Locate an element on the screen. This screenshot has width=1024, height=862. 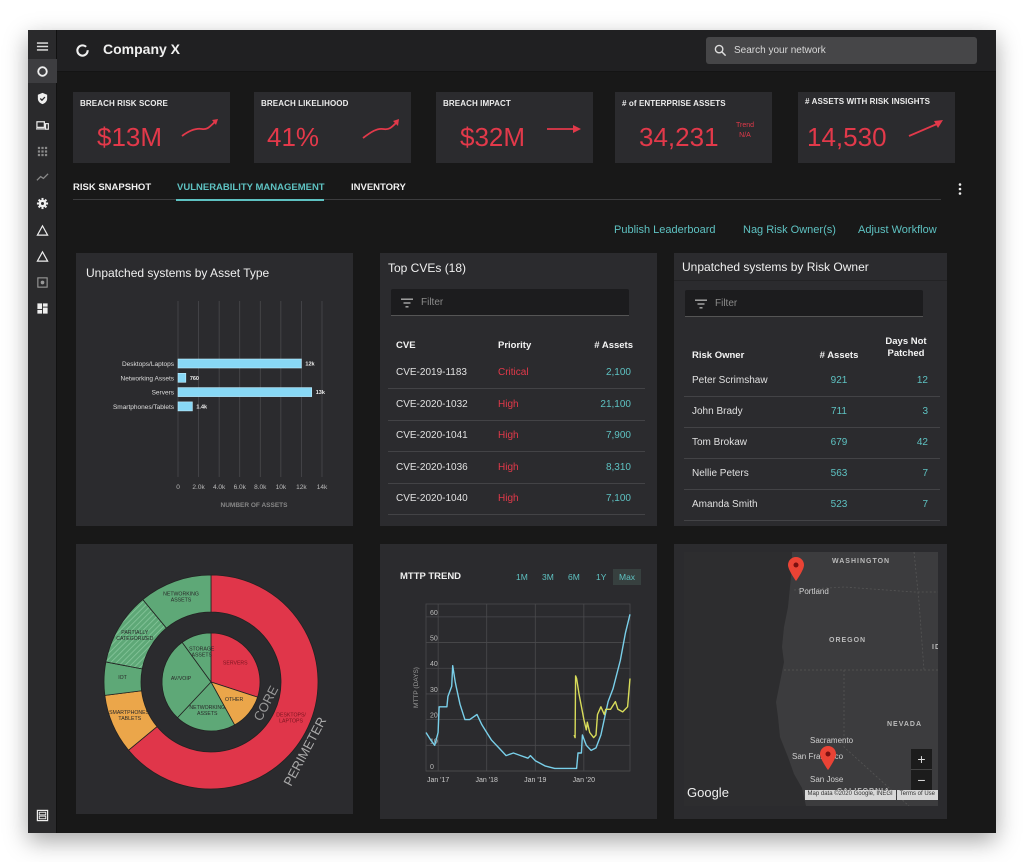
tab-risk-snapshot: RISK SNAPSHOT is located at coordinates (112, 187).